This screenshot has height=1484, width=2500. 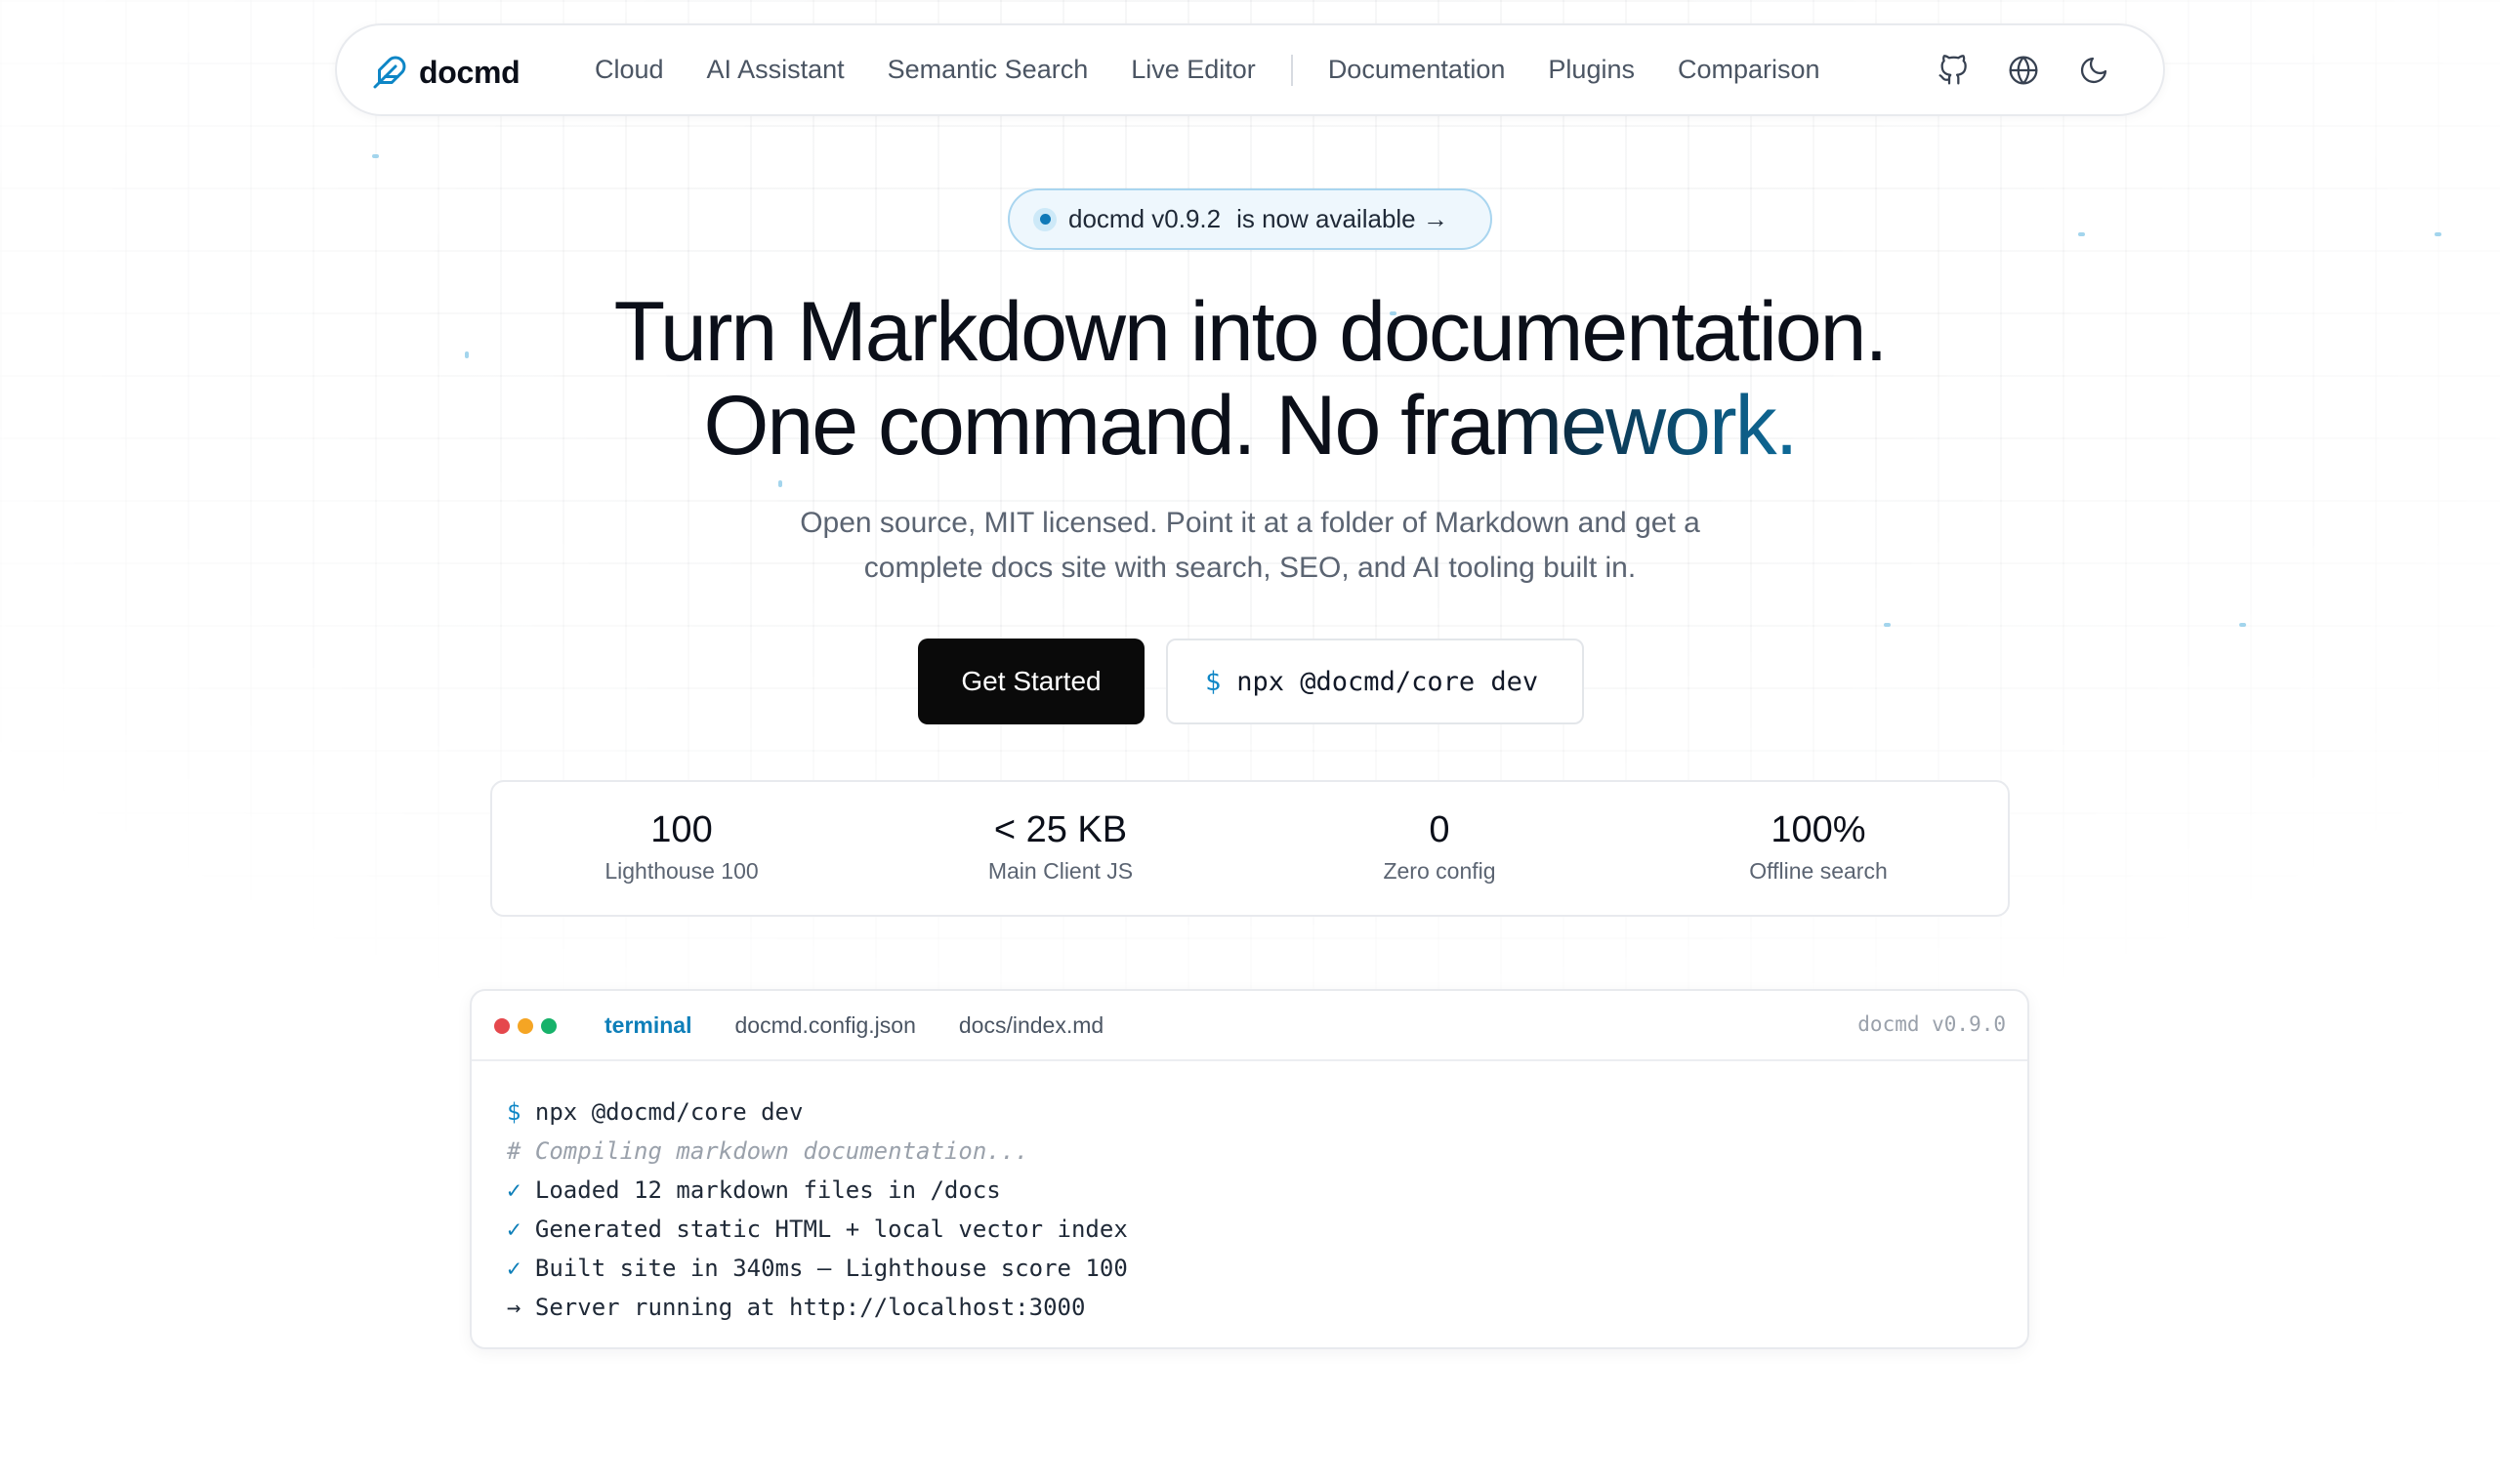 I want to click on terminal-tabs: terminal docmd.config.json docs/index.md, so click(x=854, y=1025).